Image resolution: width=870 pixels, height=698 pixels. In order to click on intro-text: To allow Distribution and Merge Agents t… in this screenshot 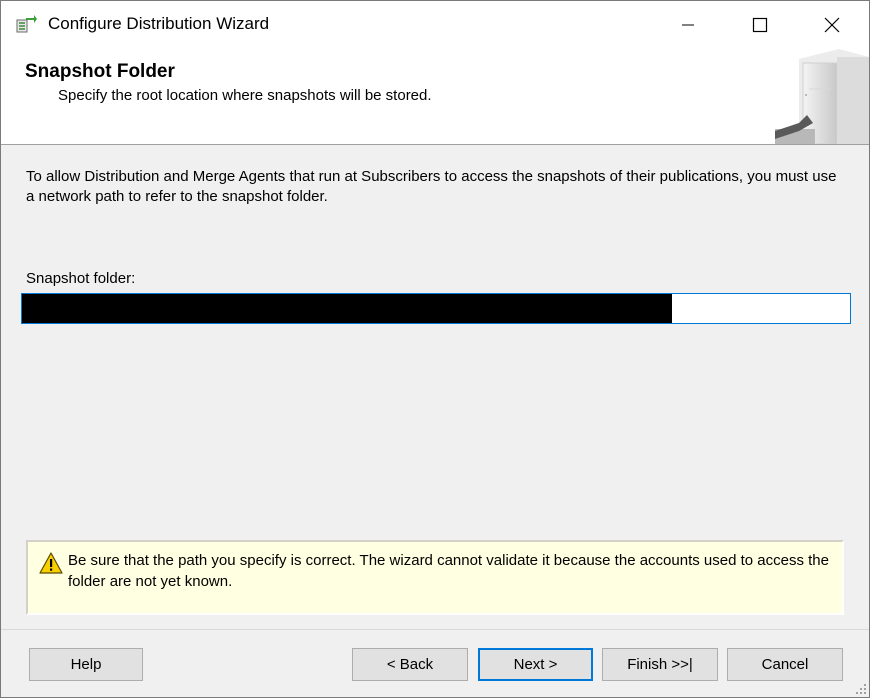, I will do `click(431, 186)`.